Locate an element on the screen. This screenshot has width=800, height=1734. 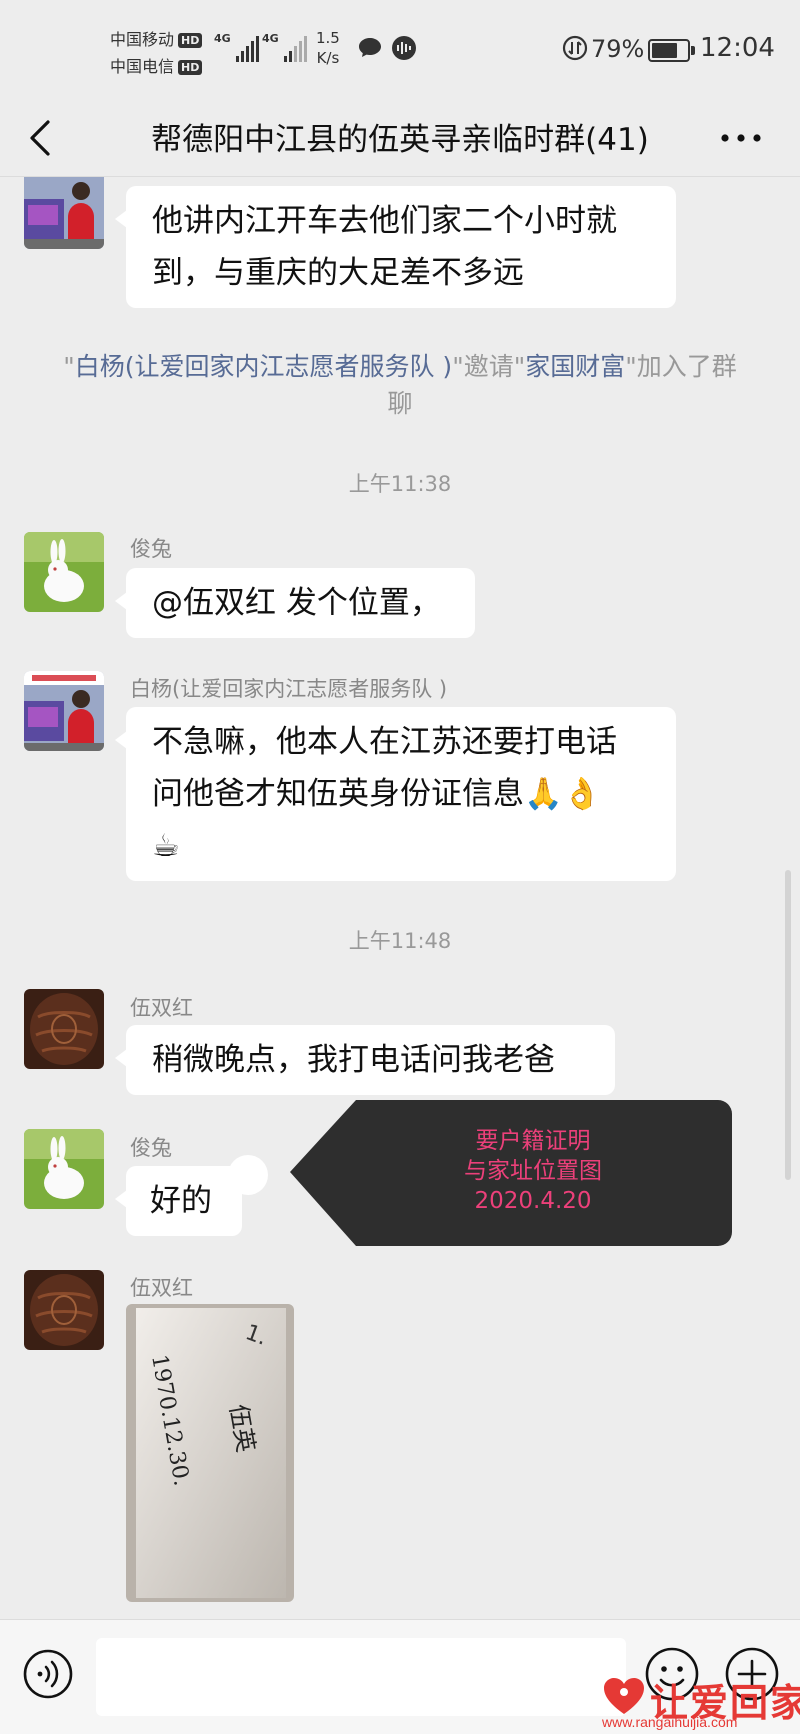
bubble-highlight is located at coordinates (248, 1175).